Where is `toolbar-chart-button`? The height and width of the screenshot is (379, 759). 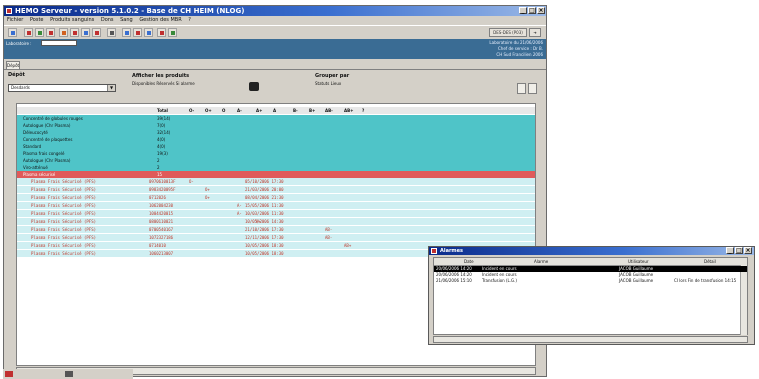 toolbar-chart-button is located at coordinates (161, 32).